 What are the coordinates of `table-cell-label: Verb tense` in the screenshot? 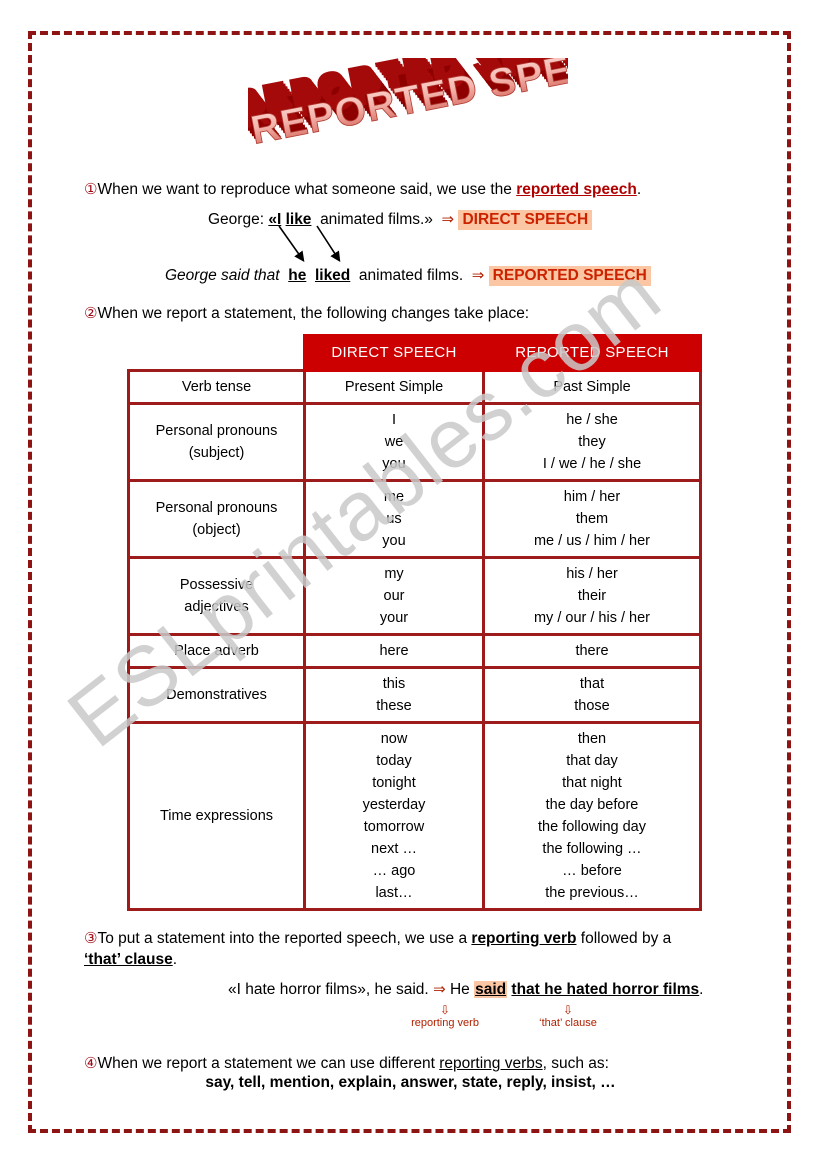 It's located at (216, 387).